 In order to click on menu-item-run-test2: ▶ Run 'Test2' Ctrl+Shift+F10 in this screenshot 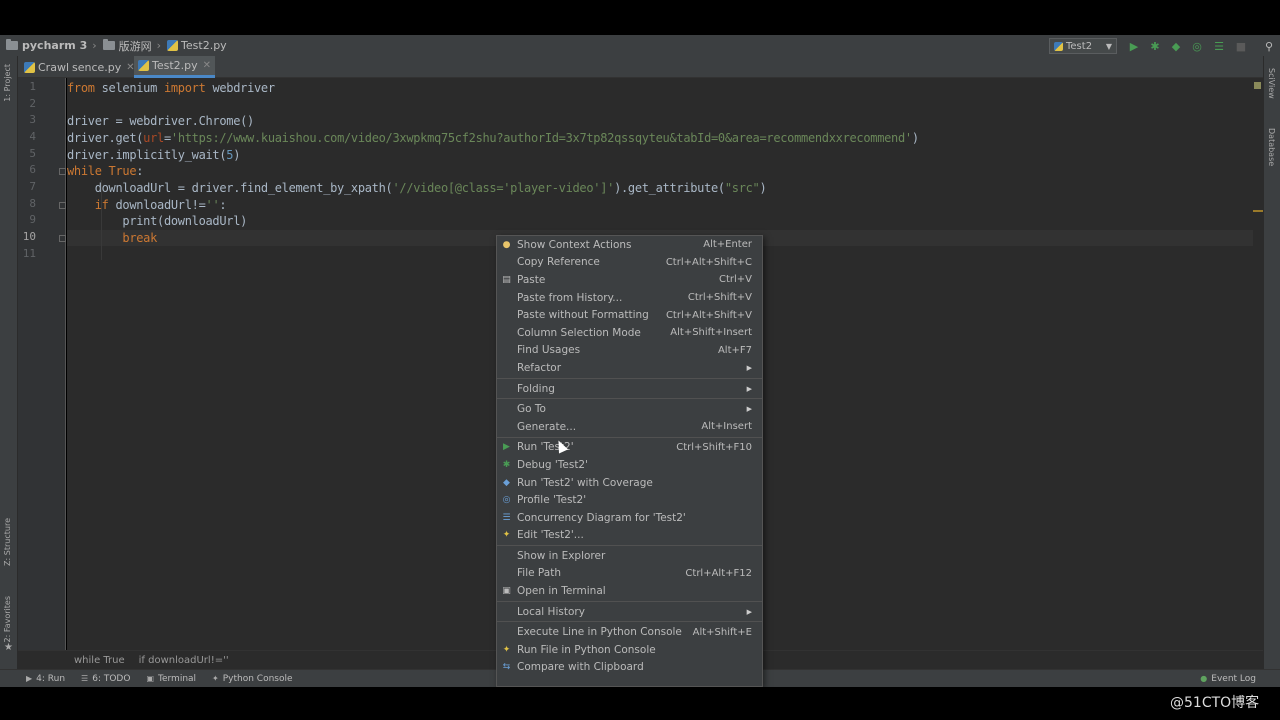, I will do `click(629, 448)`.